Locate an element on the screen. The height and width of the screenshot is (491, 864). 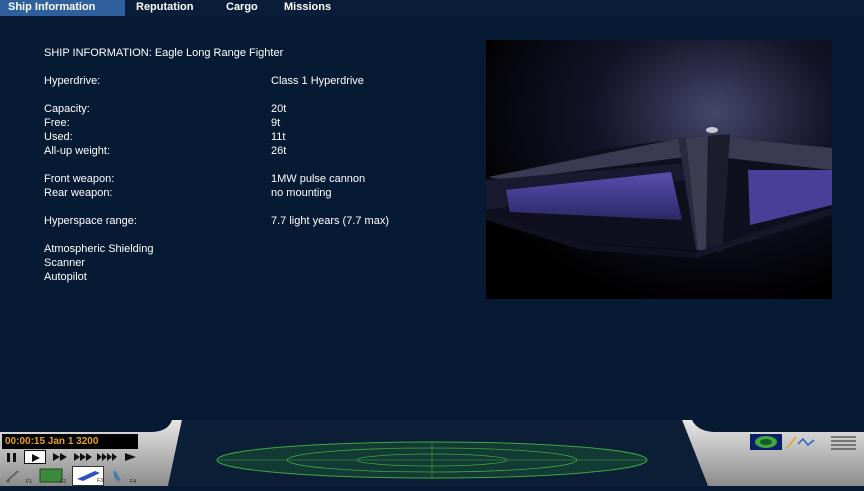
hyperdrive-value: Class 1 Hyperdrive is located at coordinates (317, 81).